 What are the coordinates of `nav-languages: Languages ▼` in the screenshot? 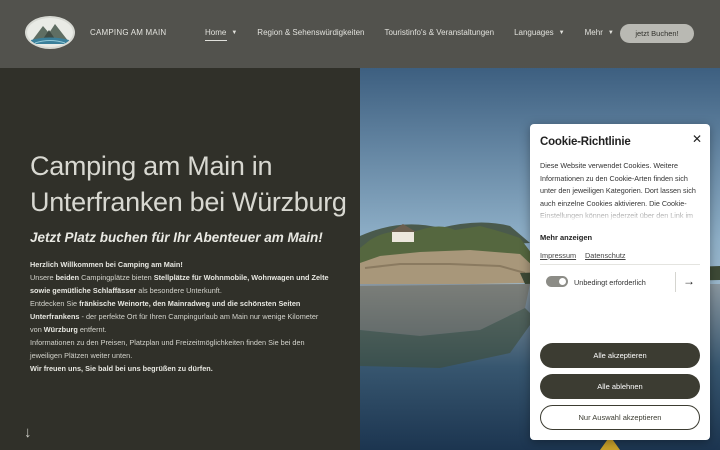 It's located at (539, 32).